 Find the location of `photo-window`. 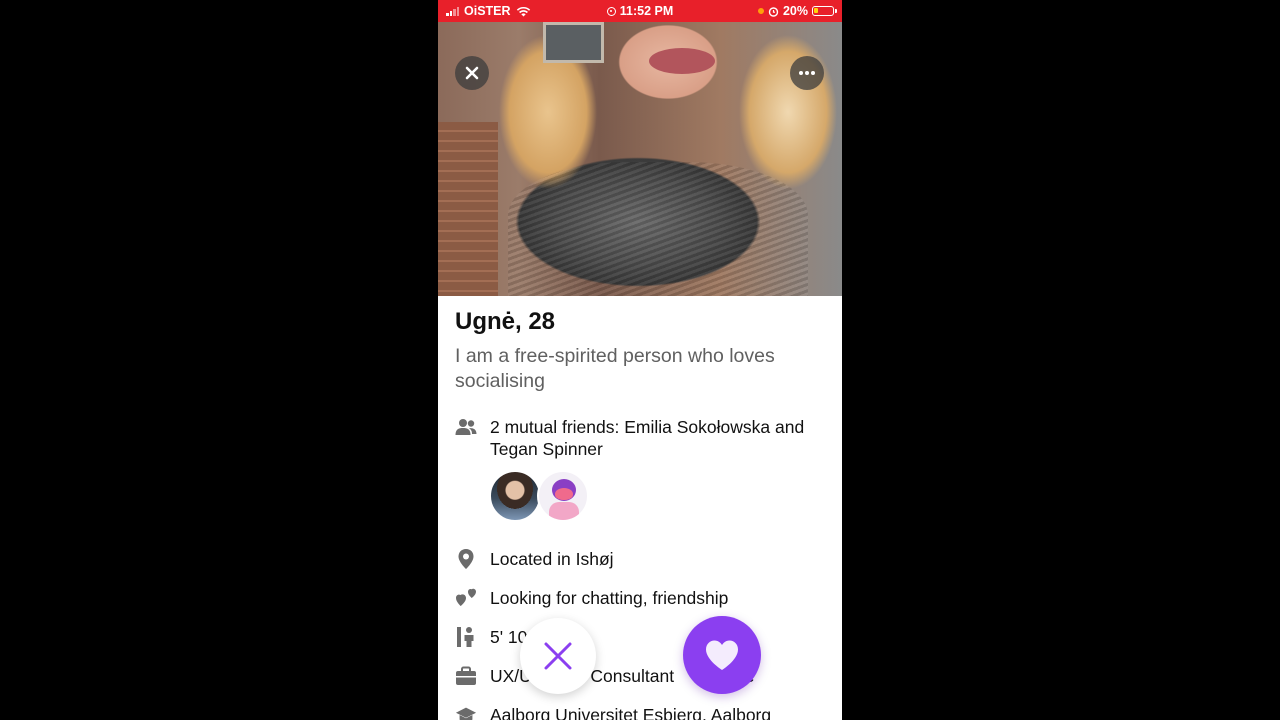

photo-window is located at coordinates (573, 42).